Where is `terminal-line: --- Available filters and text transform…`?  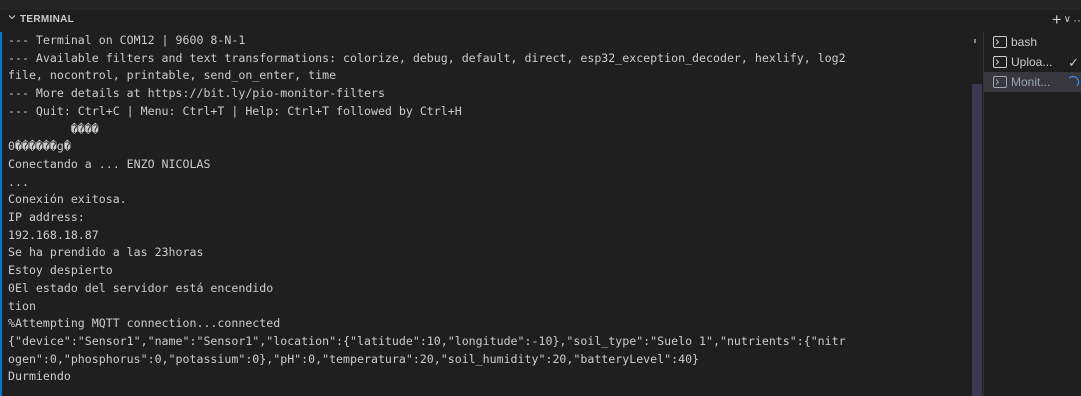 terminal-line: --- Available filters and text transform… is located at coordinates (427, 57).